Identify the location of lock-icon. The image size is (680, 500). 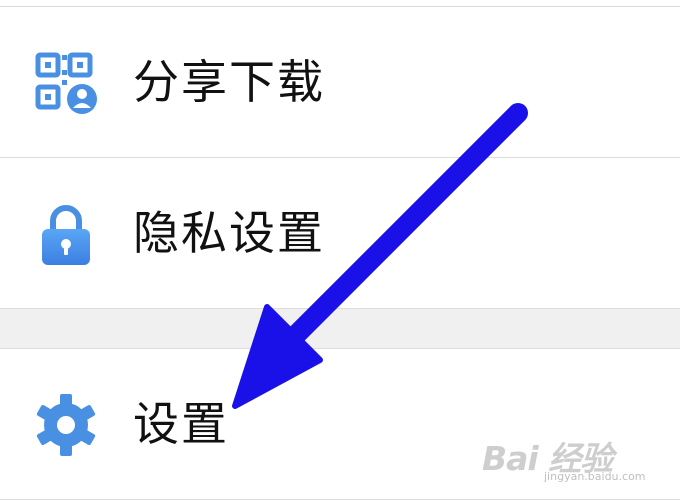
(66, 235).